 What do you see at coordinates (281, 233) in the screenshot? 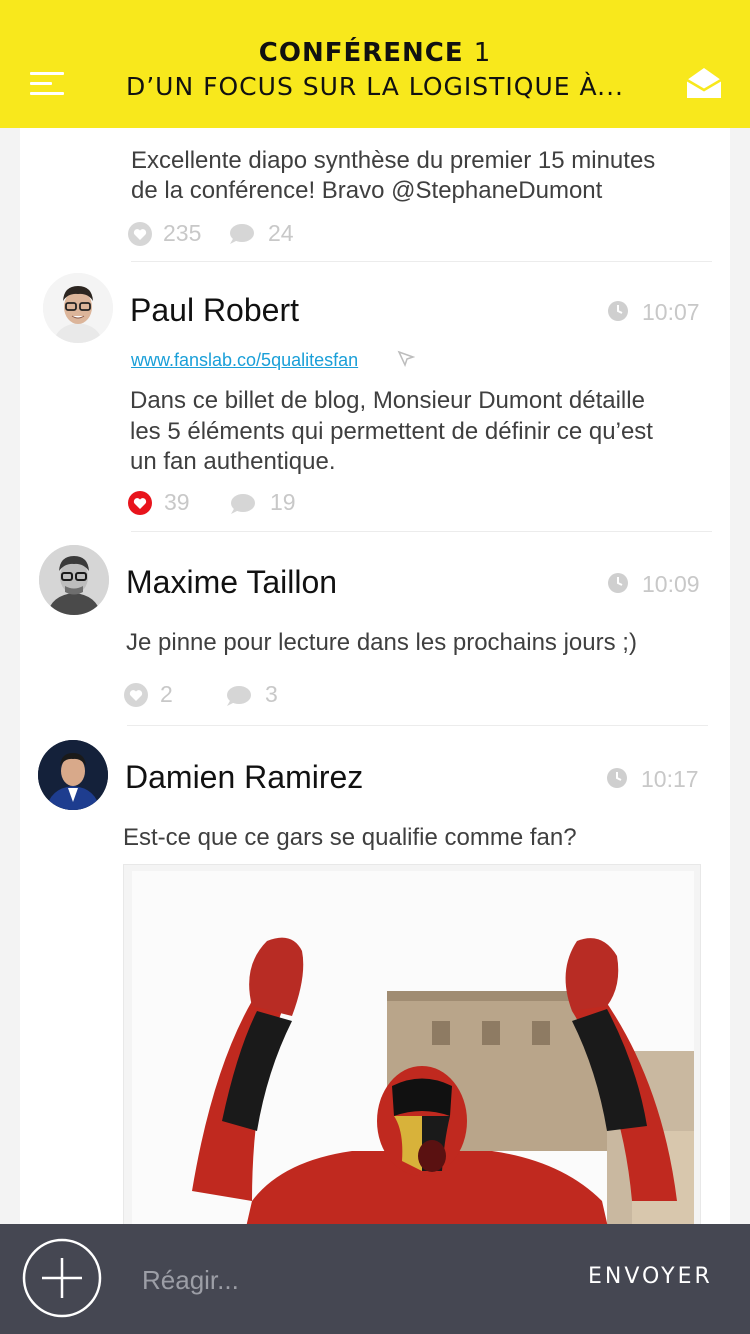
I see `comment-count: 24` at bounding box center [281, 233].